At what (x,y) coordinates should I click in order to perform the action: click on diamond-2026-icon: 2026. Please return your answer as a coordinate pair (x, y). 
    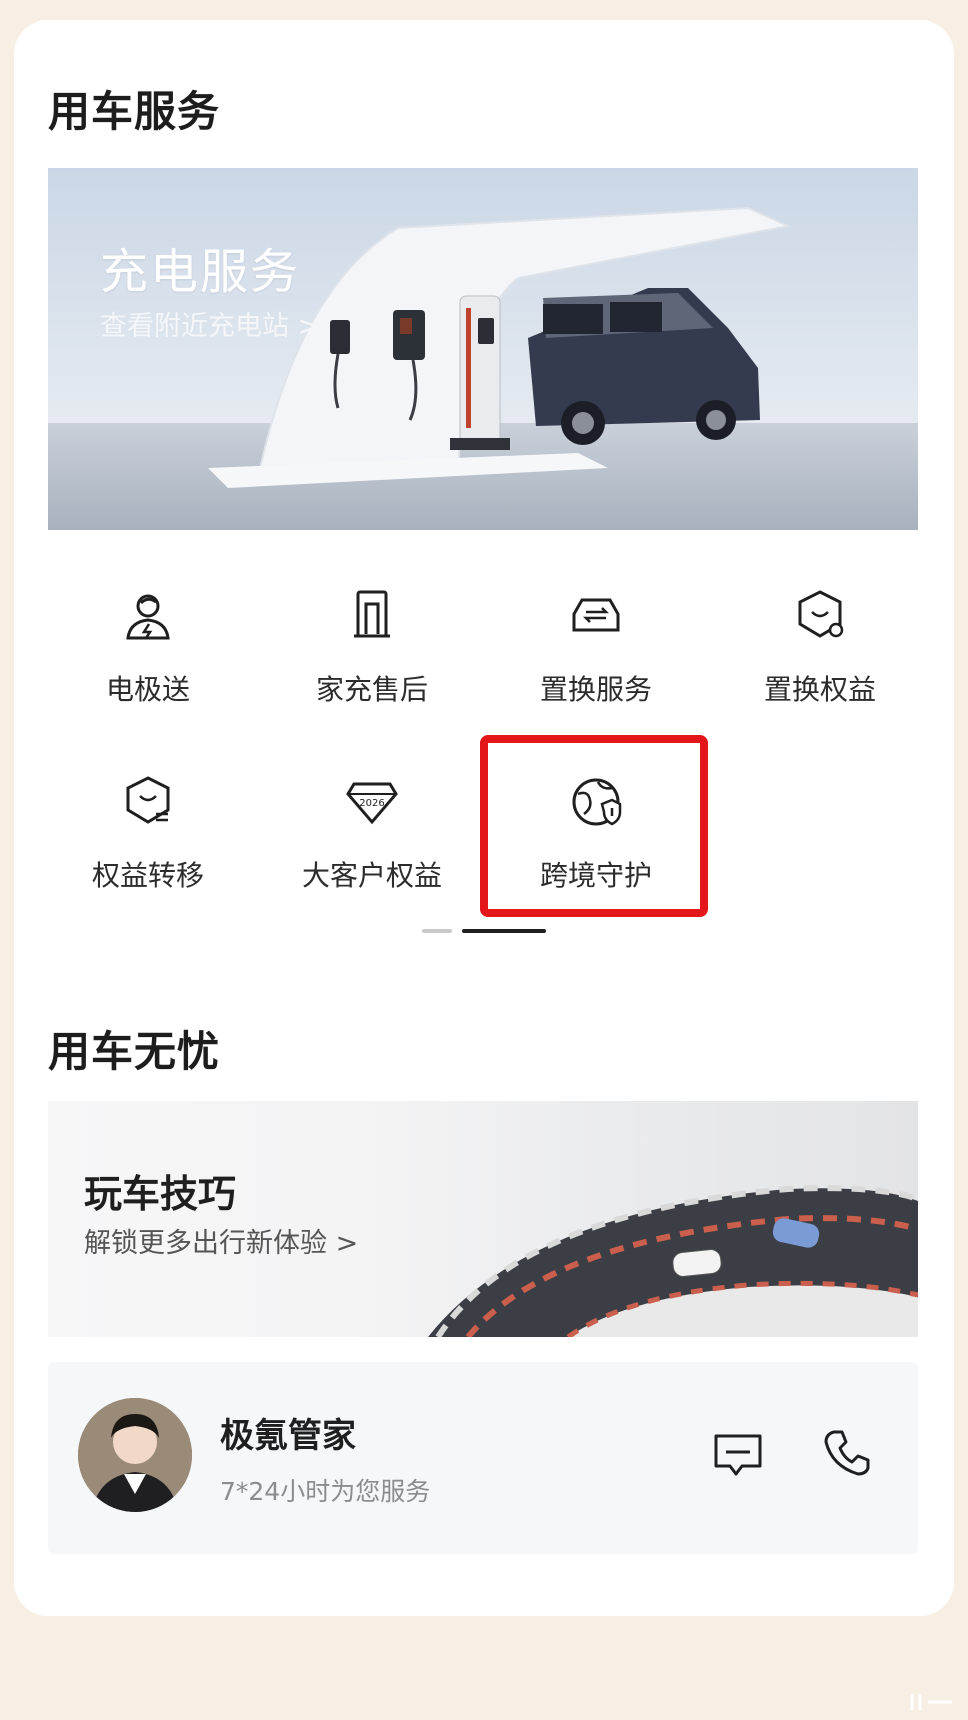
    Looking at the image, I should click on (372, 803).